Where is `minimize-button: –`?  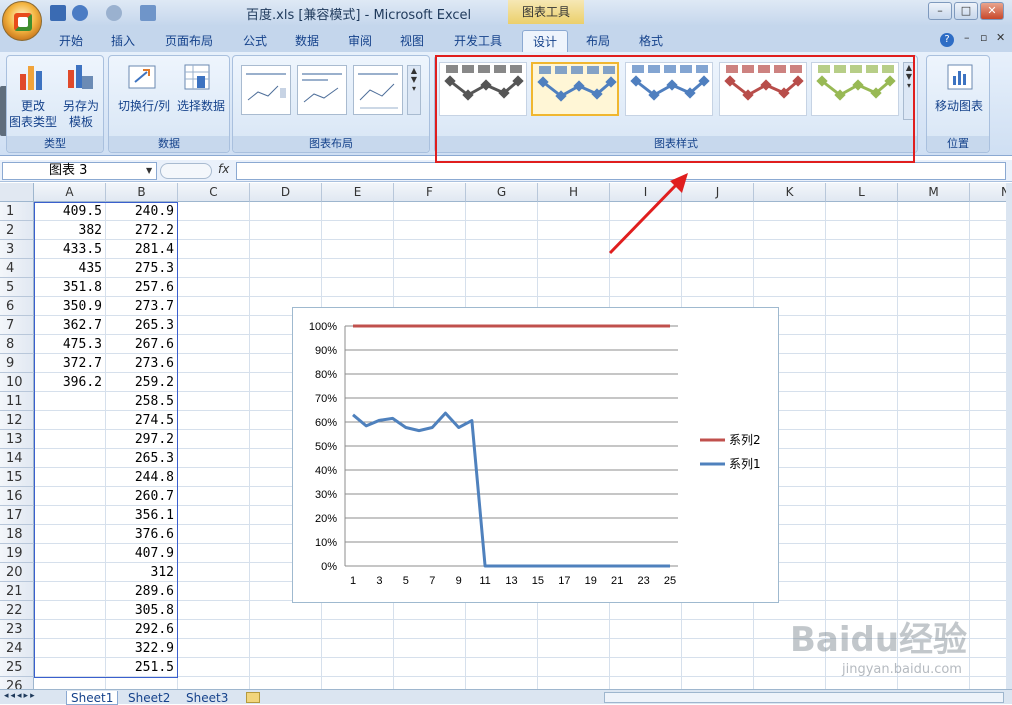
minimize-button: – is located at coordinates (940, 11).